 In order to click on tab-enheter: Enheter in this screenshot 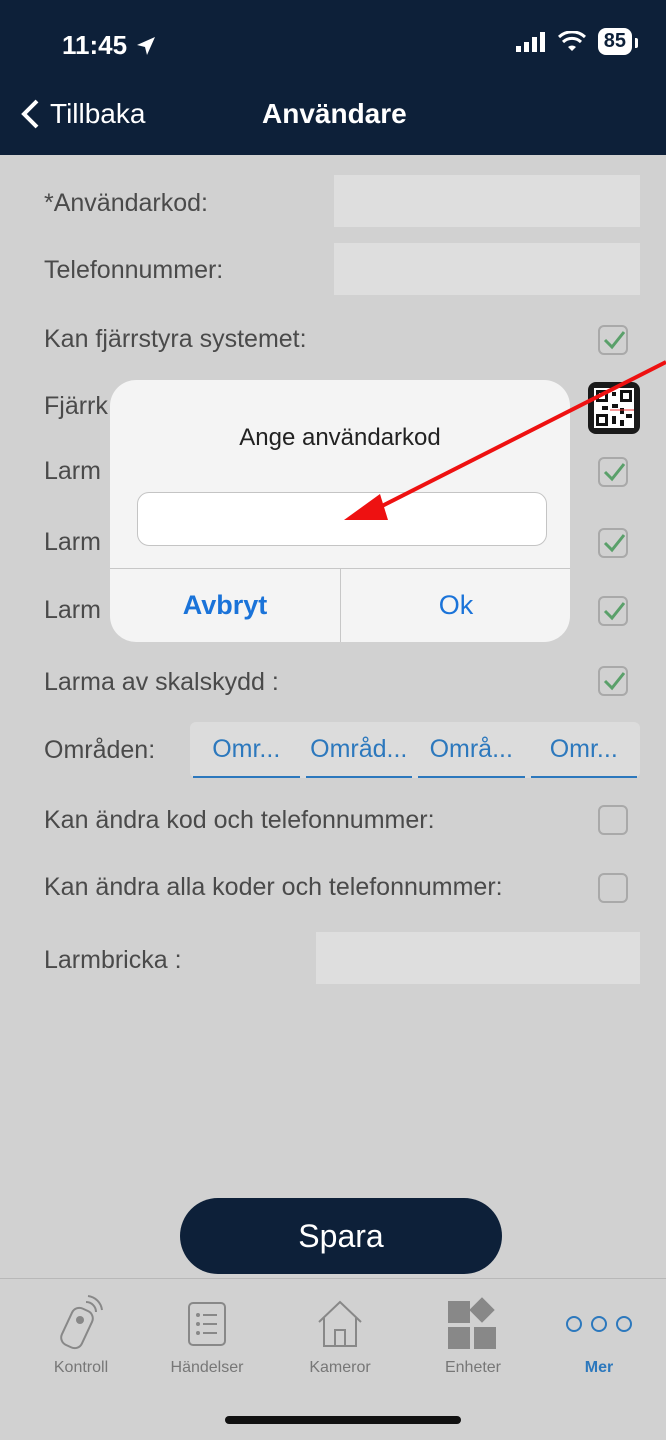, I will do `click(473, 1333)`.